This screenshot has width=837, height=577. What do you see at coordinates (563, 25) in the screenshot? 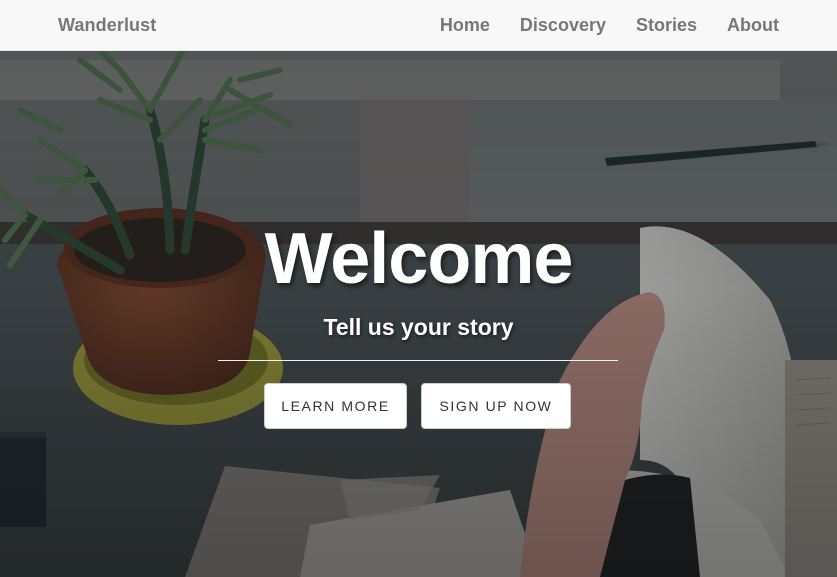
I see `nav-link-discovery: Discovery` at bounding box center [563, 25].